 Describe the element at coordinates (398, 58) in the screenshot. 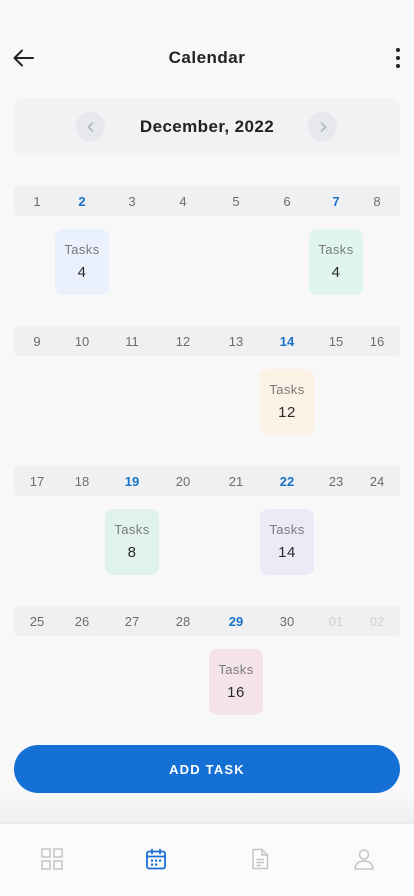

I see `more-options-button` at that location.